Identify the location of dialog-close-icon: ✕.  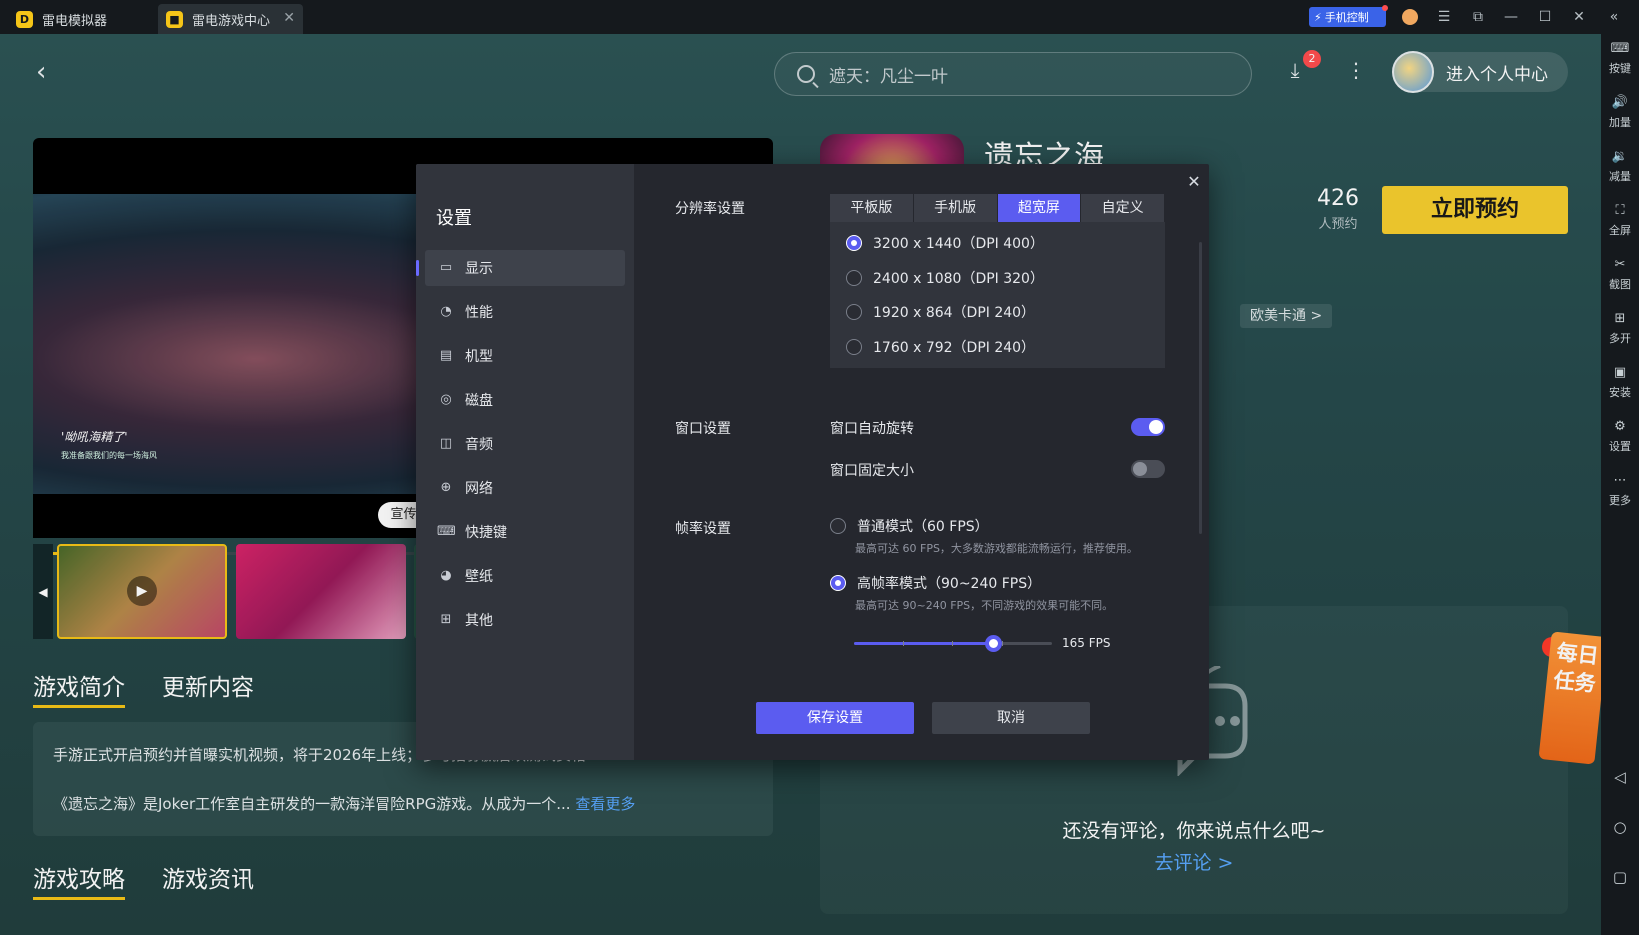
(1194, 182).